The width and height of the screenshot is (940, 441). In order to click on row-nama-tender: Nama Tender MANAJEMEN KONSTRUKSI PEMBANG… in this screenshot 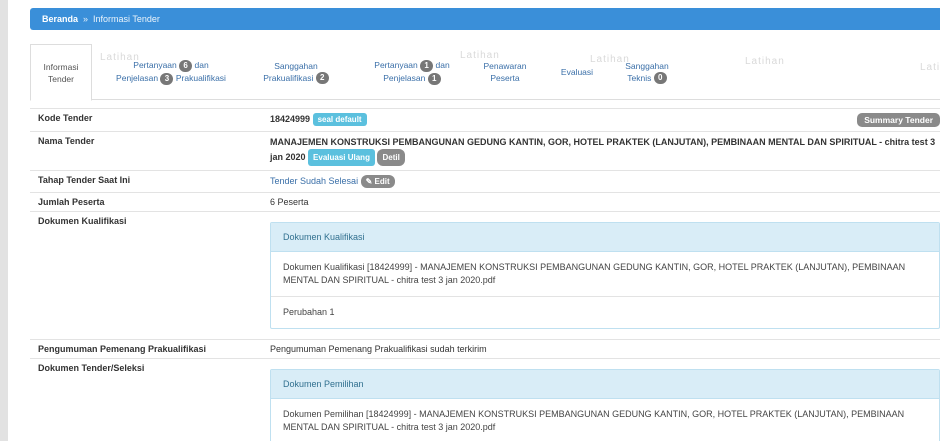, I will do `click(485, 151)`.